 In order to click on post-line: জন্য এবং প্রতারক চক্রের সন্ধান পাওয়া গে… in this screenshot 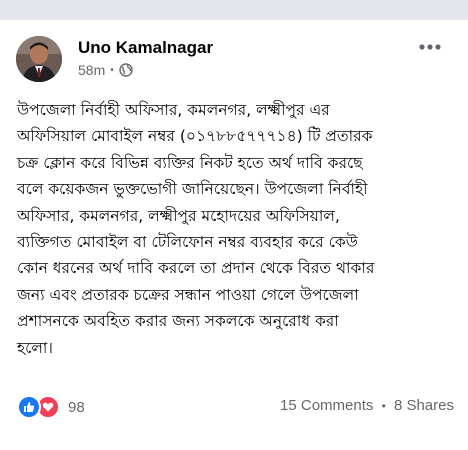, I will do `click(188, 294)`.